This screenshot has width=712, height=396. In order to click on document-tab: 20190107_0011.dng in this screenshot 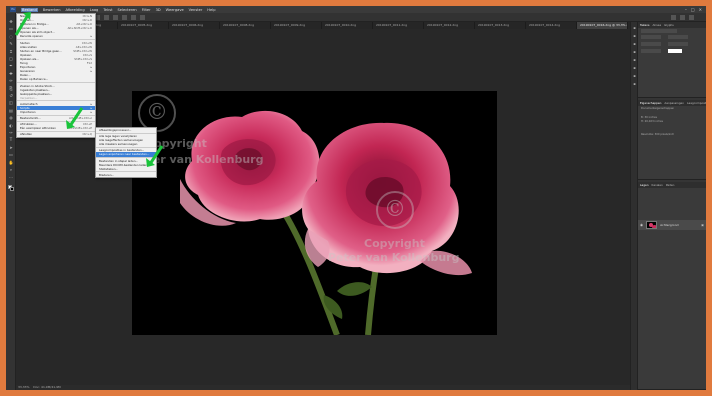, I will do `click(398, 25)`.